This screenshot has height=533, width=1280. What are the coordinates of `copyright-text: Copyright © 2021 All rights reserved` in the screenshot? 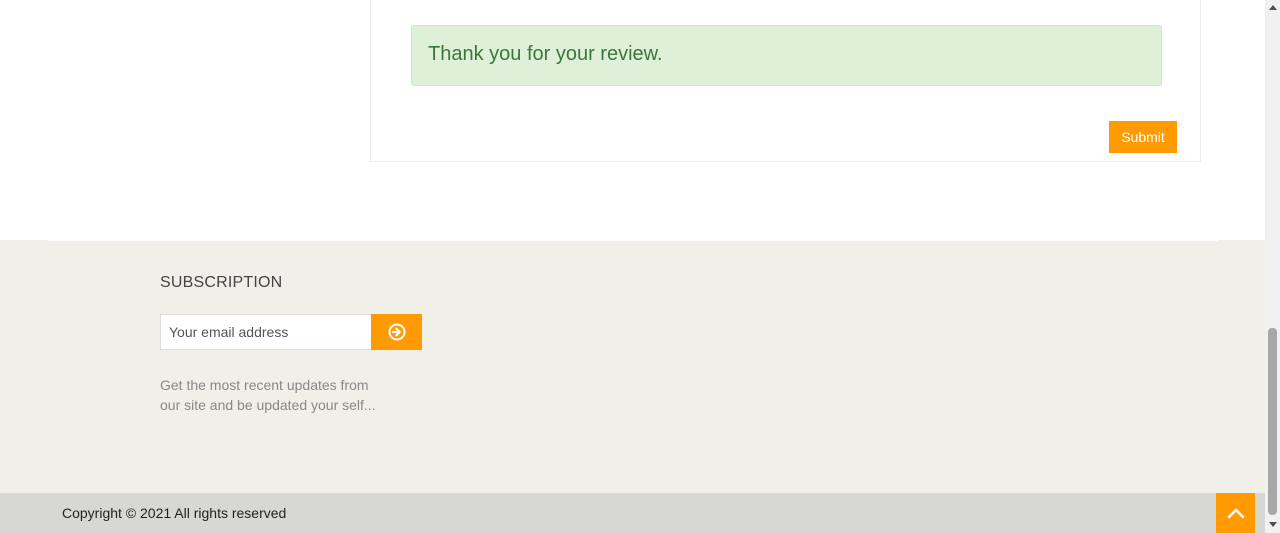 It's located at (174, 513).